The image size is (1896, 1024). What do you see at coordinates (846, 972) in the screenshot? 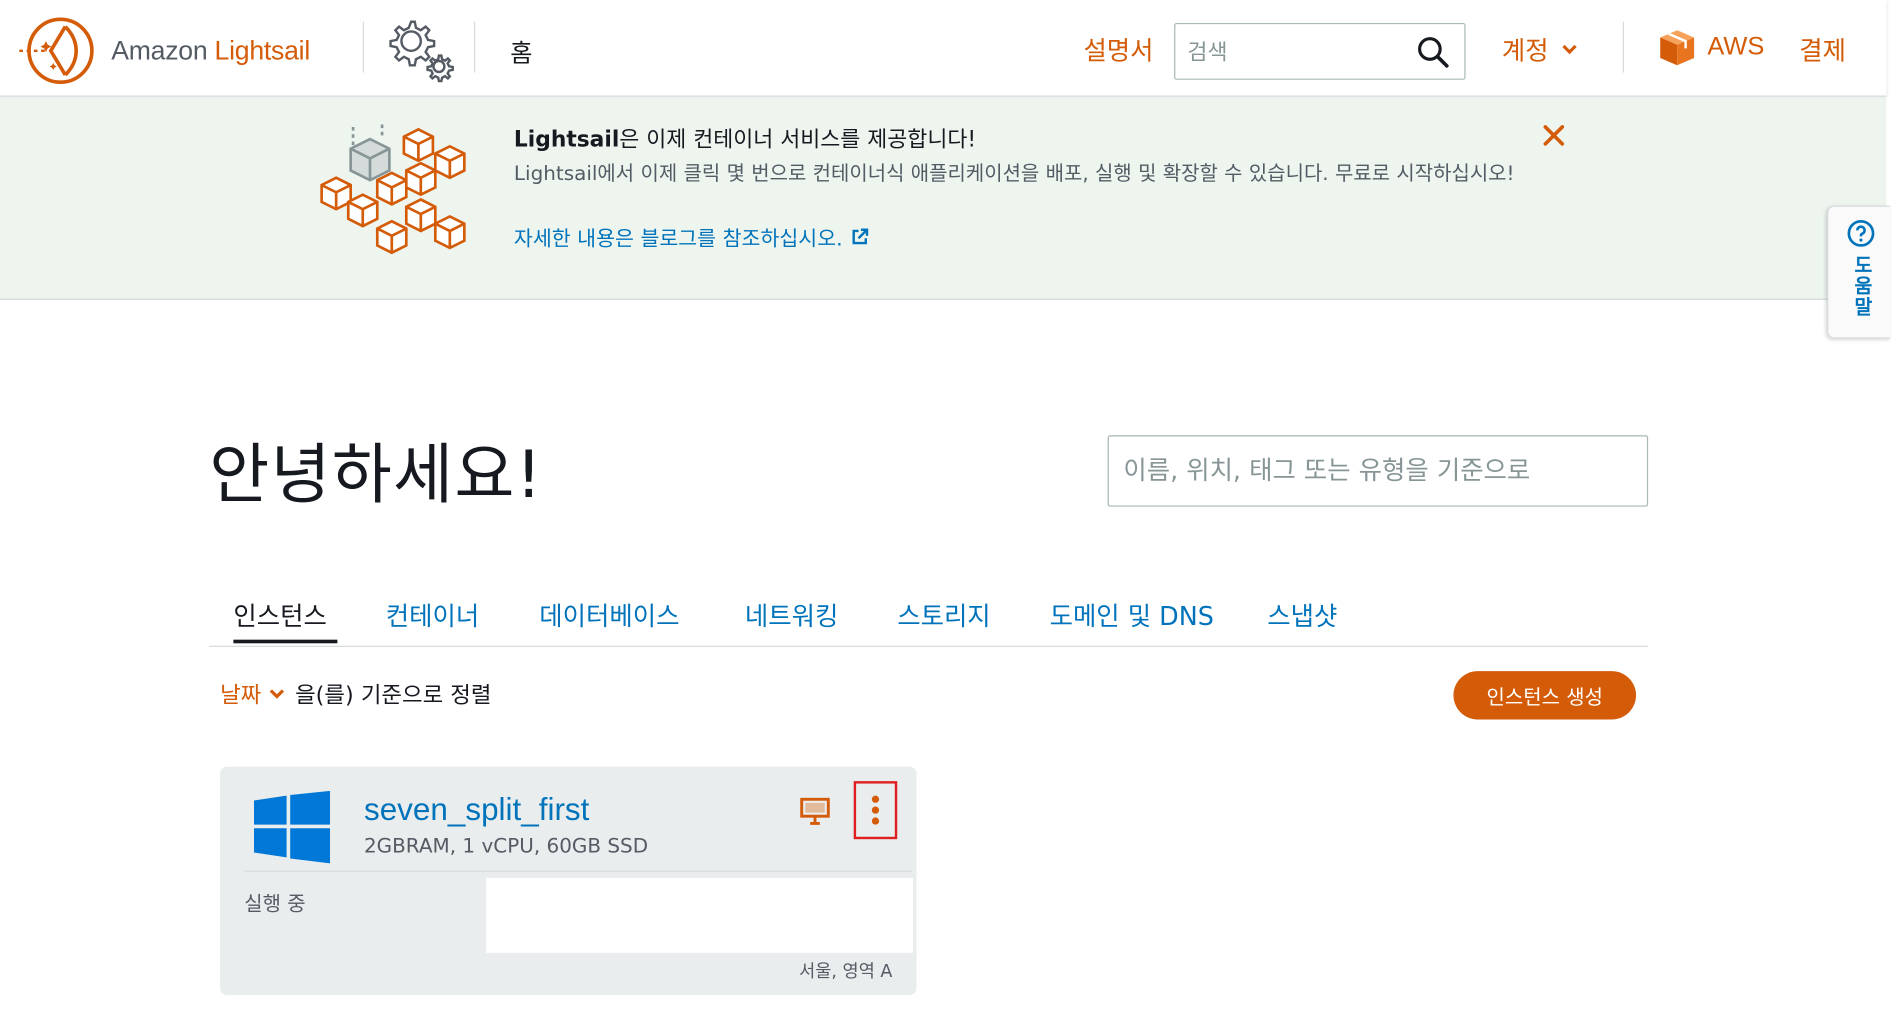
I see `instance-region: 서울, 영역 A` at bounding box center [846, 972].